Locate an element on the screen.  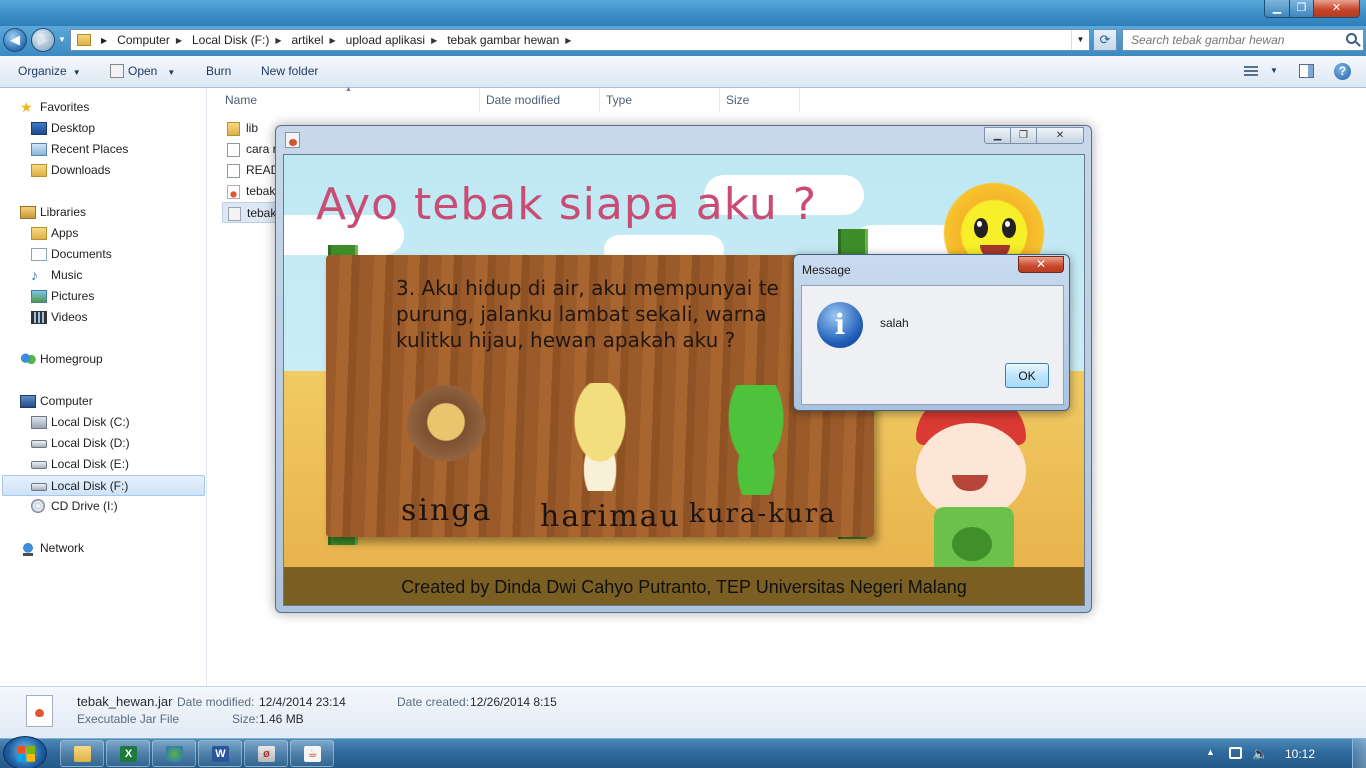
folder-icon is located at coordinates (82, 754).